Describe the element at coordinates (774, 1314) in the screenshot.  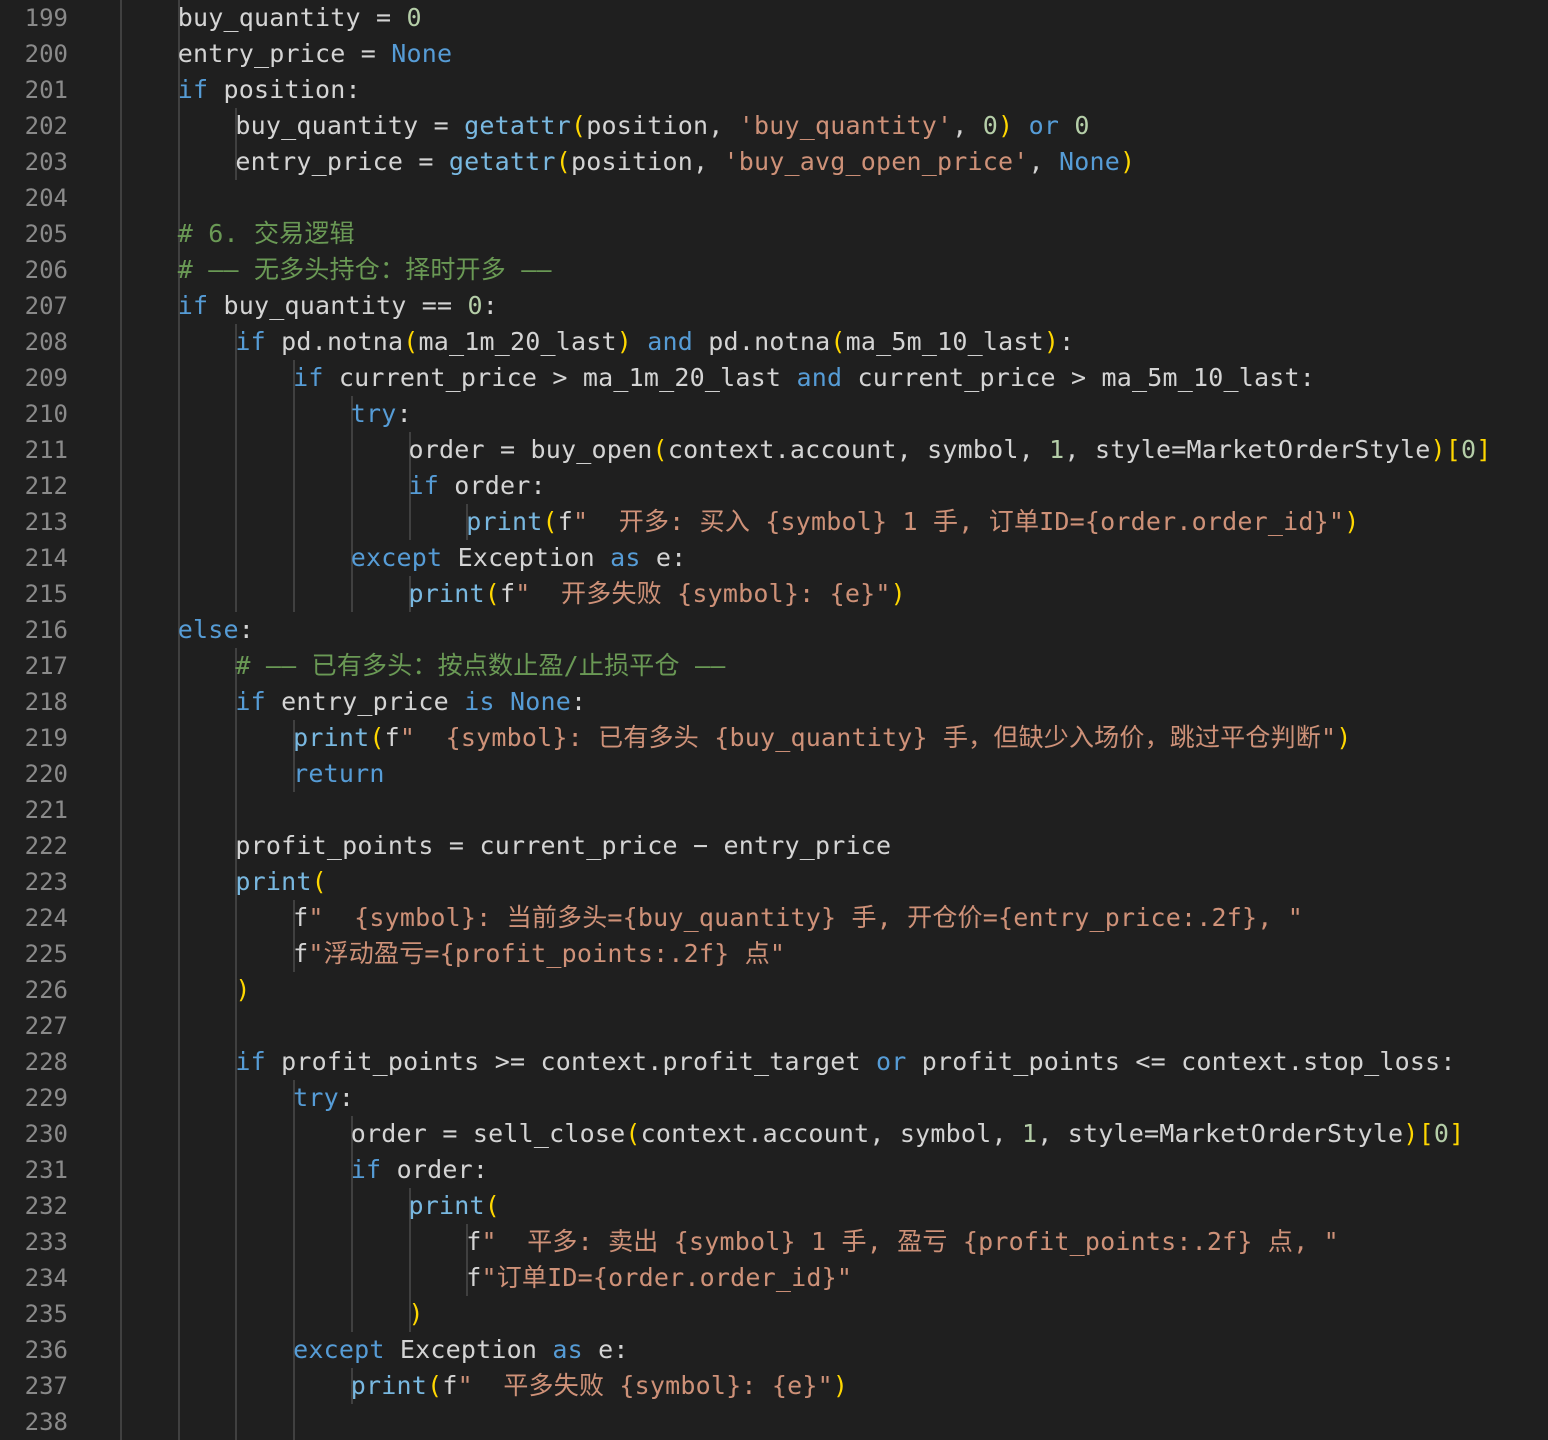
I see `code-line: 235)` at that location.